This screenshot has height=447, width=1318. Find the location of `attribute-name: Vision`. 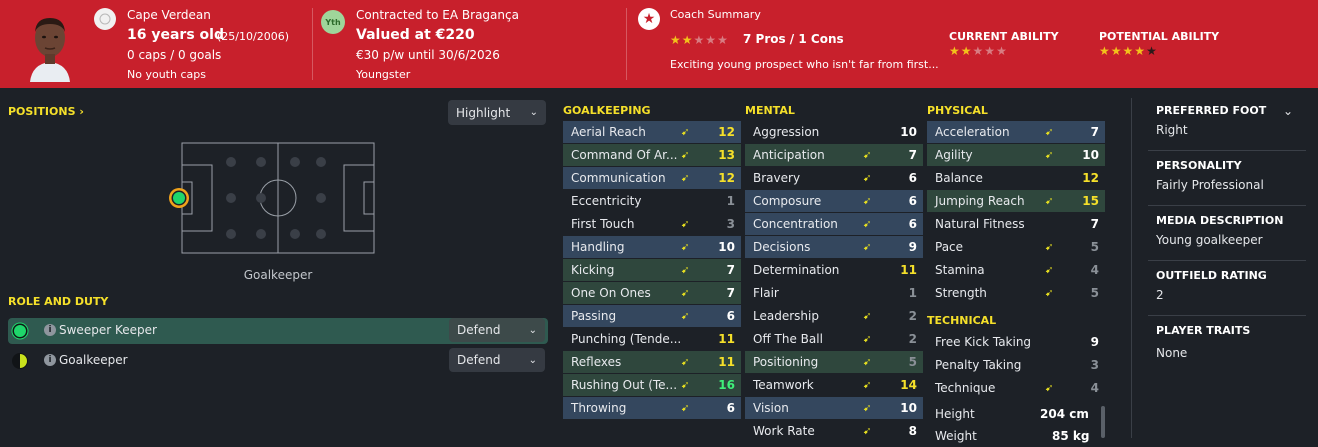

attribute-name: Vision is located at coordinates (771, 408).